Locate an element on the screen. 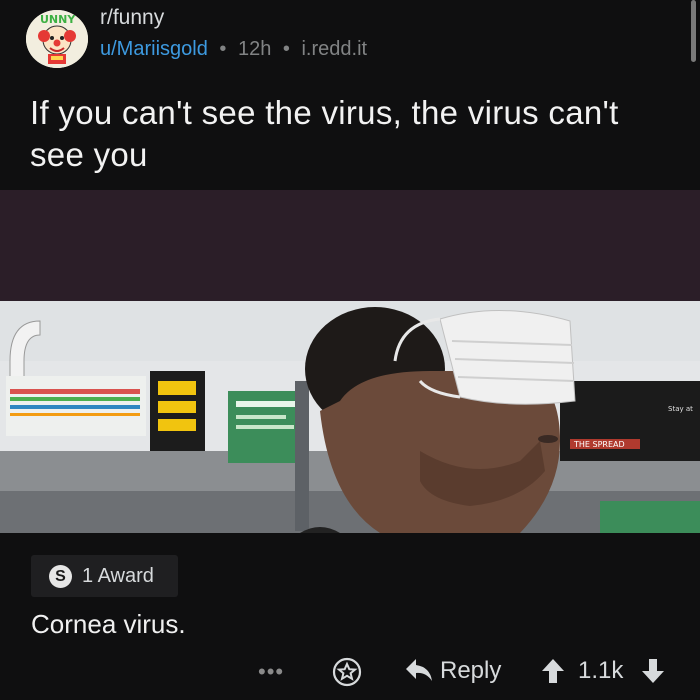  give-award-icon is located at coordinates (347, 672).